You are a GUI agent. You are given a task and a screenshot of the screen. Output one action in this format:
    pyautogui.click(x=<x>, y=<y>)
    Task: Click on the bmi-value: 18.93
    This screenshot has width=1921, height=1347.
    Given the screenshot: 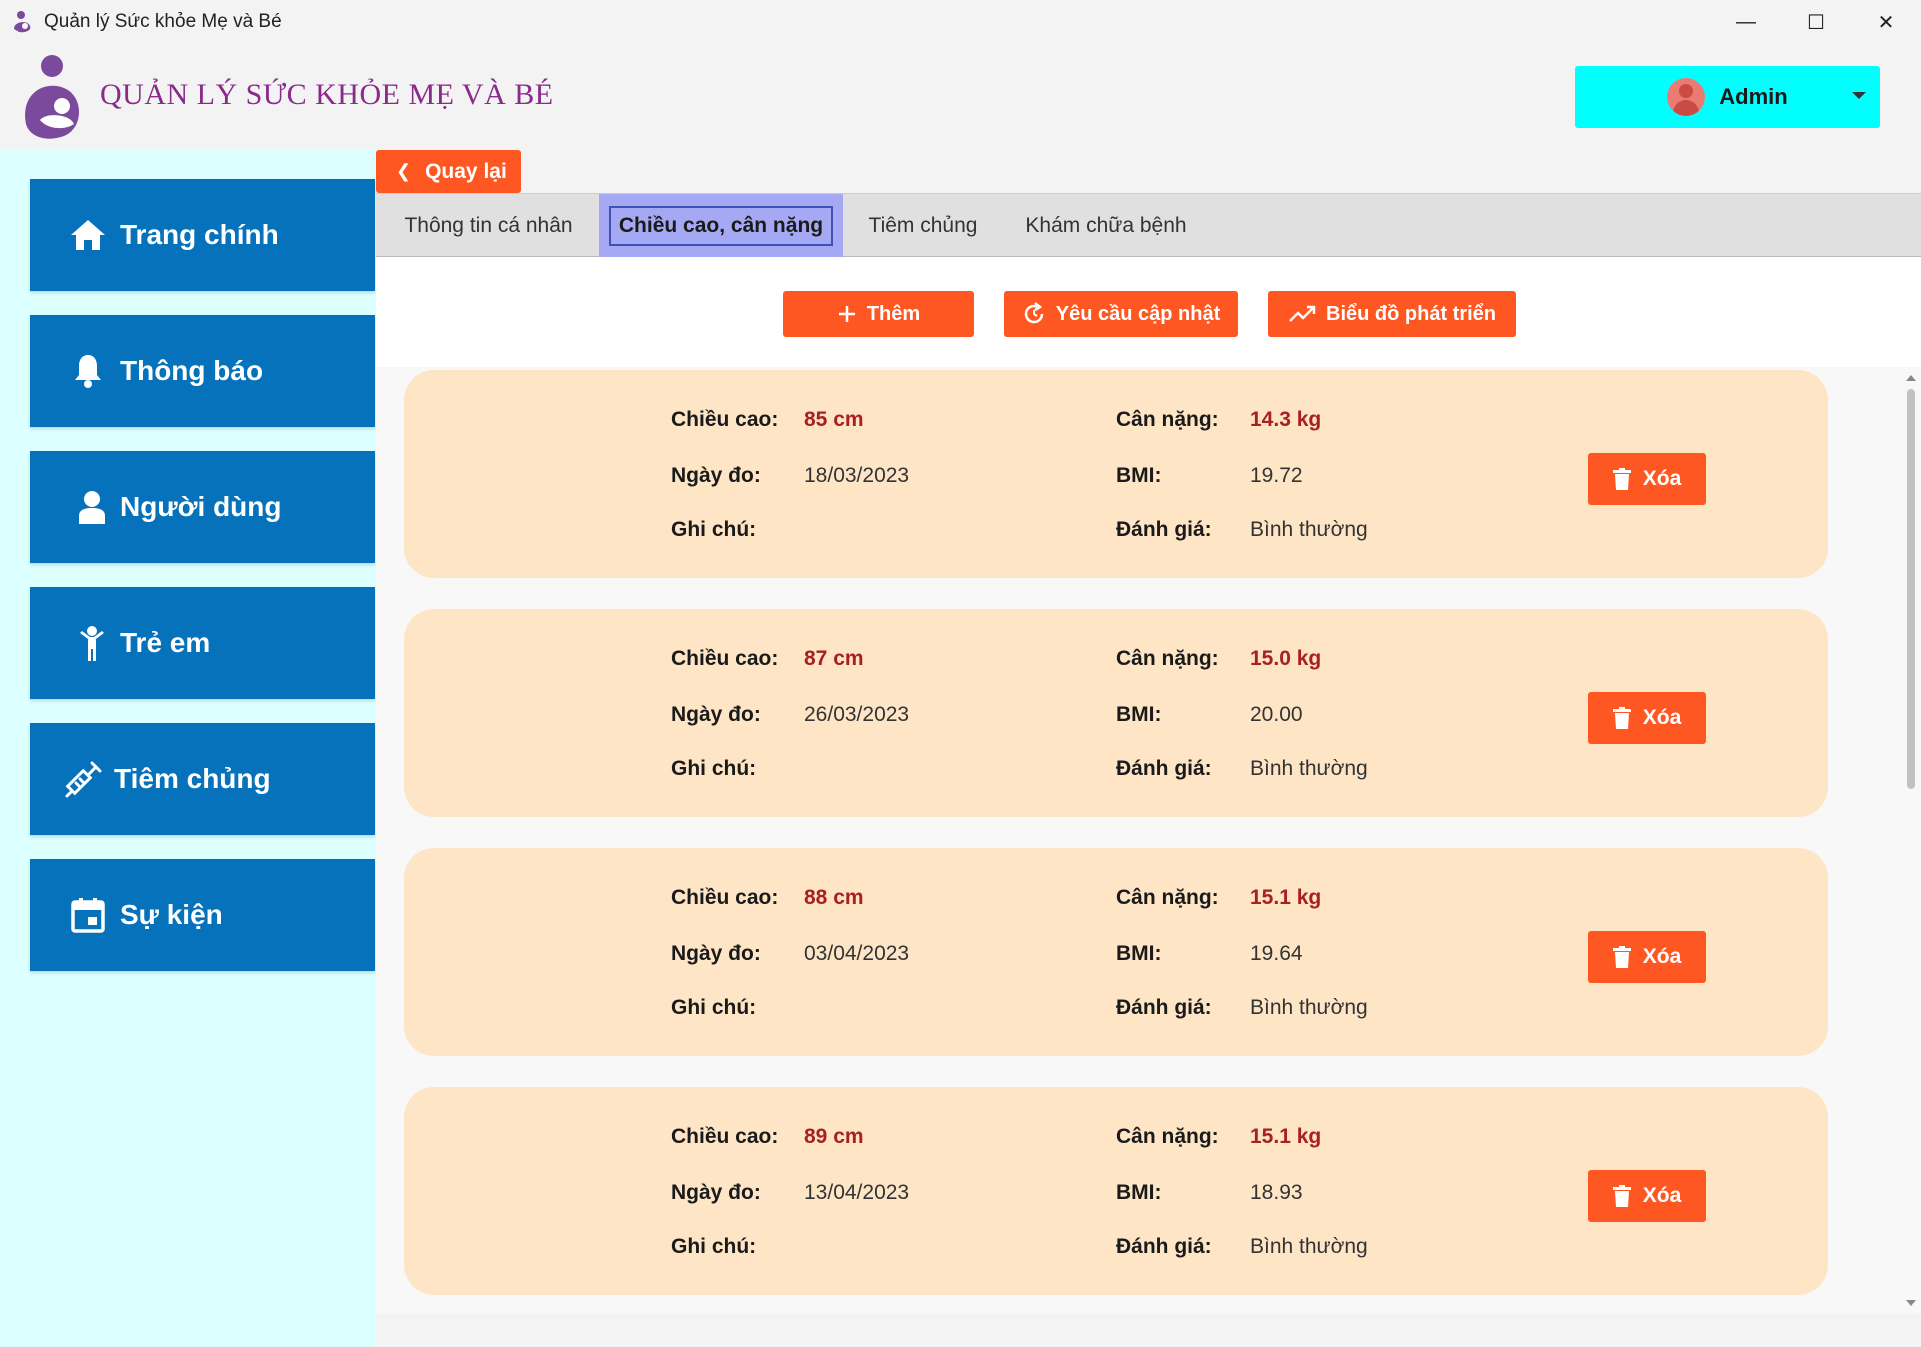 What is the action you would take?
    pyautogui.click(x=1276, y=1192)
    